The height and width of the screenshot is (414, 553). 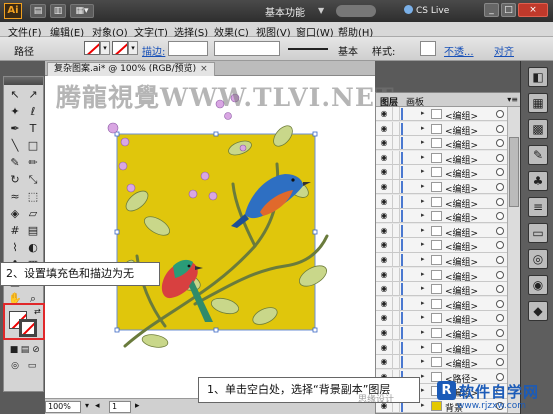 What do you see at coordinates (538, 181) in the screenshot?
I see `symbols-panel-icon: ♣` at bounding box center [538, 181].